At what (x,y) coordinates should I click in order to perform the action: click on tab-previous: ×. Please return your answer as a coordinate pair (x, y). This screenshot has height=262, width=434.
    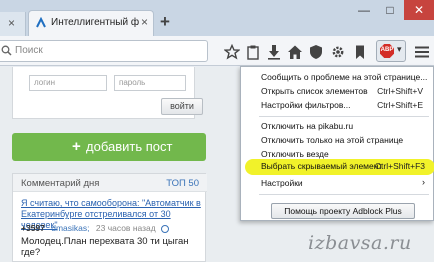
    Looking at the image, I should click on (13, 24).